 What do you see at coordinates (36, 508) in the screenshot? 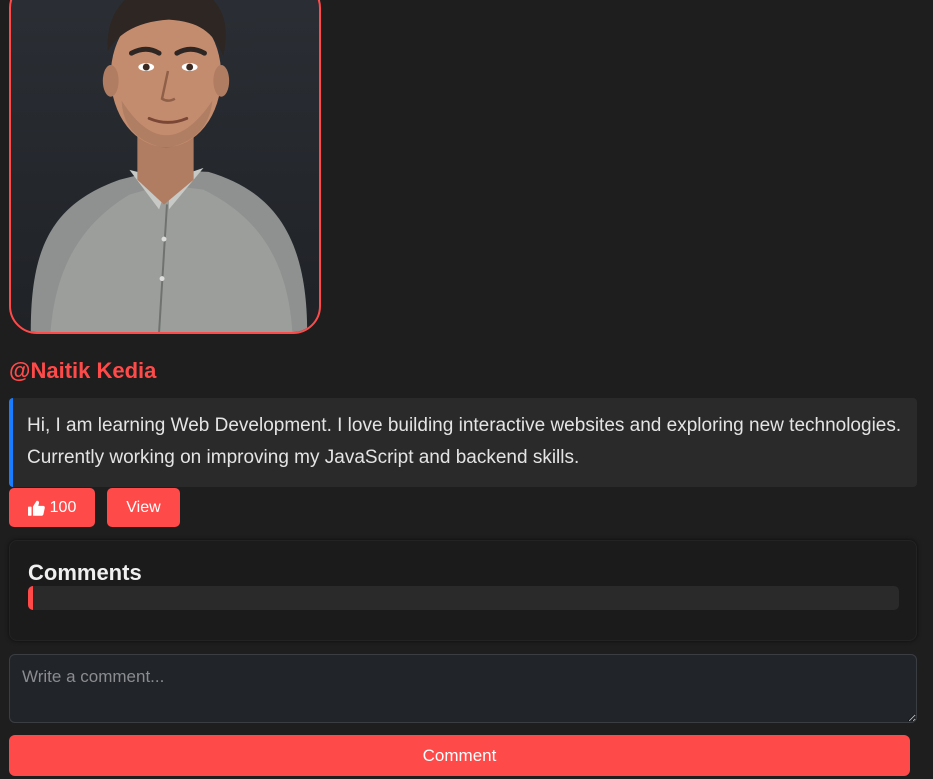
I see `thumbs-up-icon` at bounding box center [36, 508].